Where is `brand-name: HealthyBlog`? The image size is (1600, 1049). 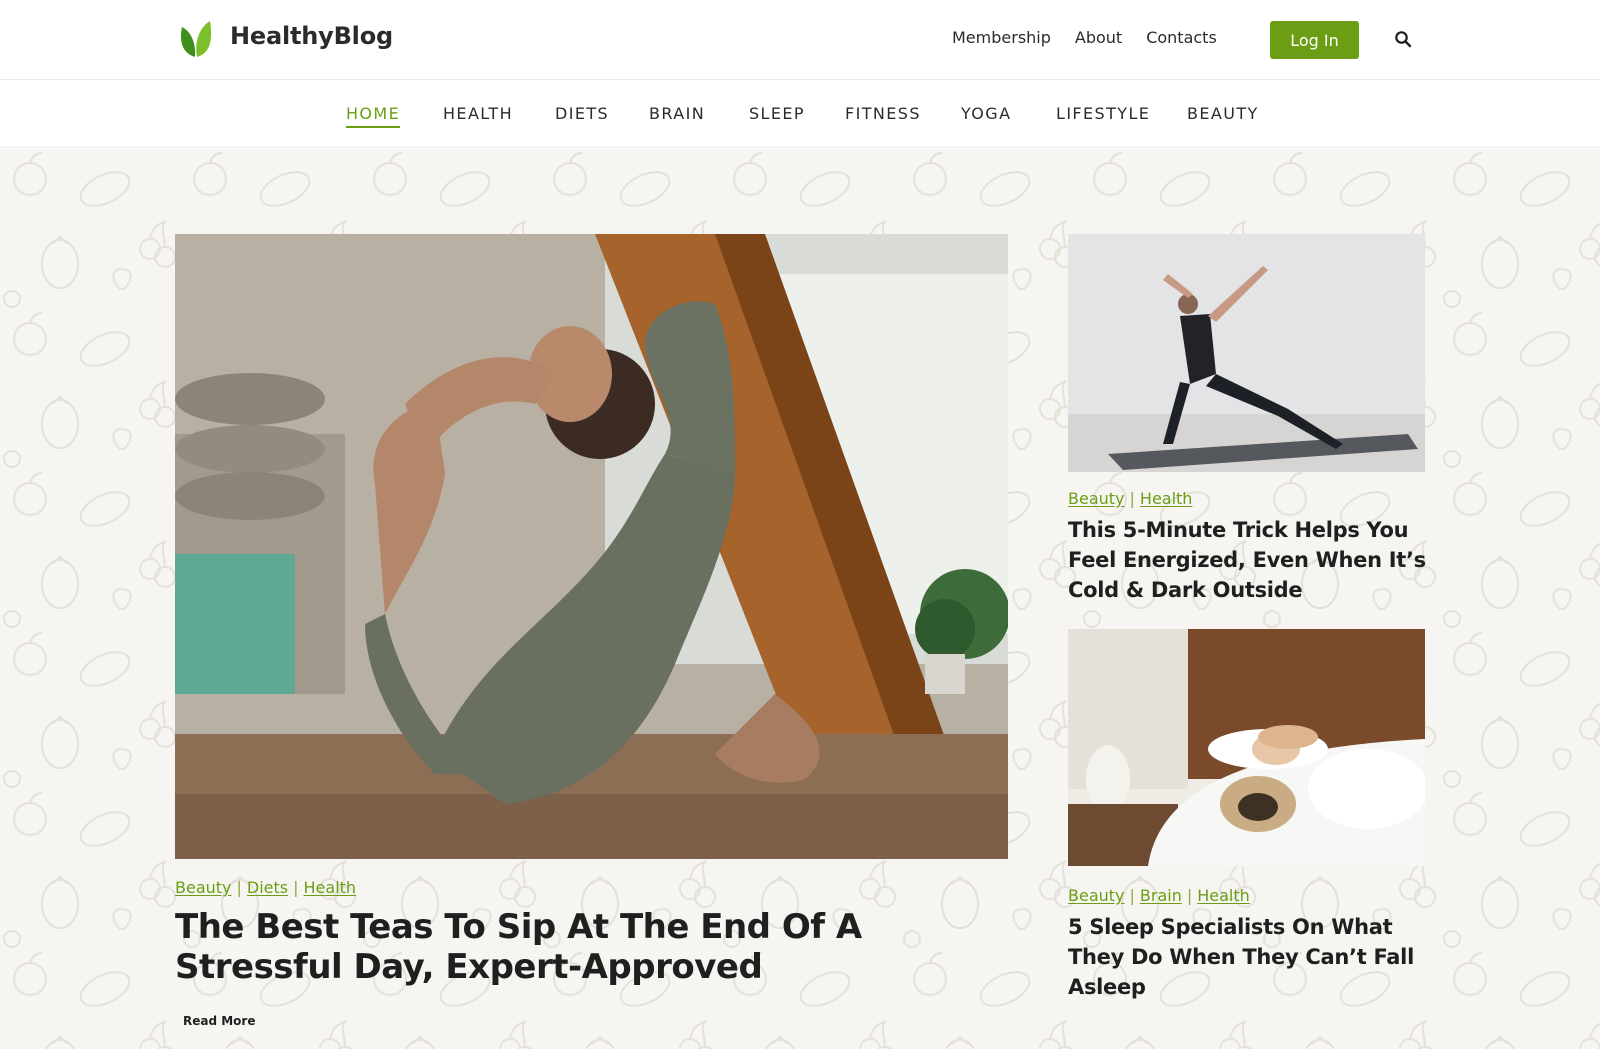 brand-name: HealthyBlog is located at coordinates (311, 36).